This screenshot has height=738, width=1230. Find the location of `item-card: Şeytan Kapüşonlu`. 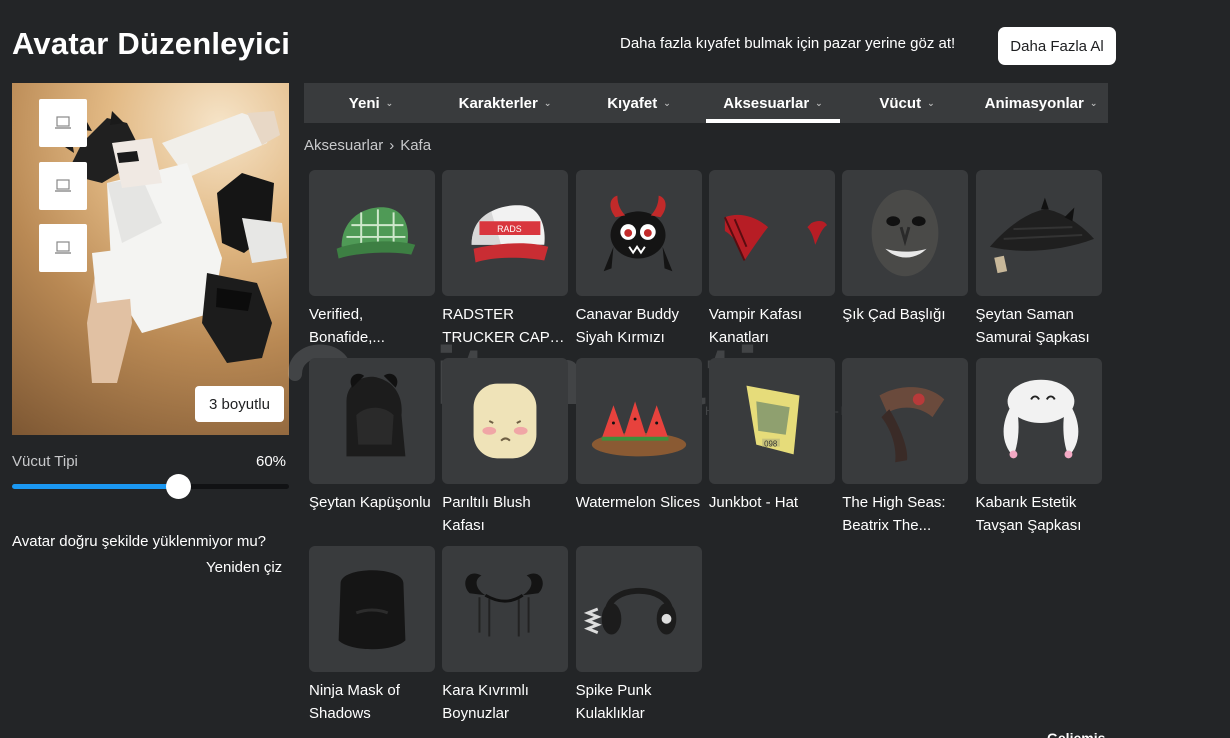

item-card: Şeytan Kapüşonlu is located at coordinates (372, 436).